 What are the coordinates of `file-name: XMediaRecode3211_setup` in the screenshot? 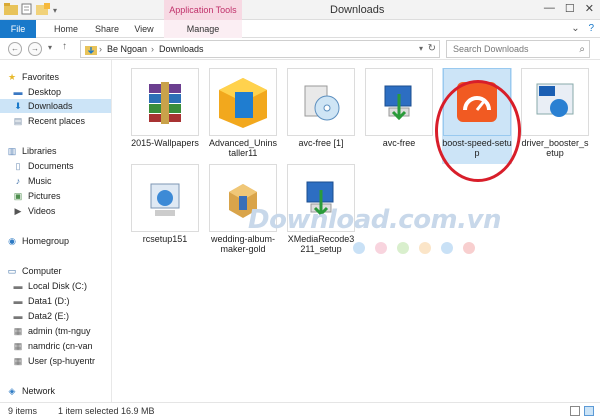 It's located at (321, 244).